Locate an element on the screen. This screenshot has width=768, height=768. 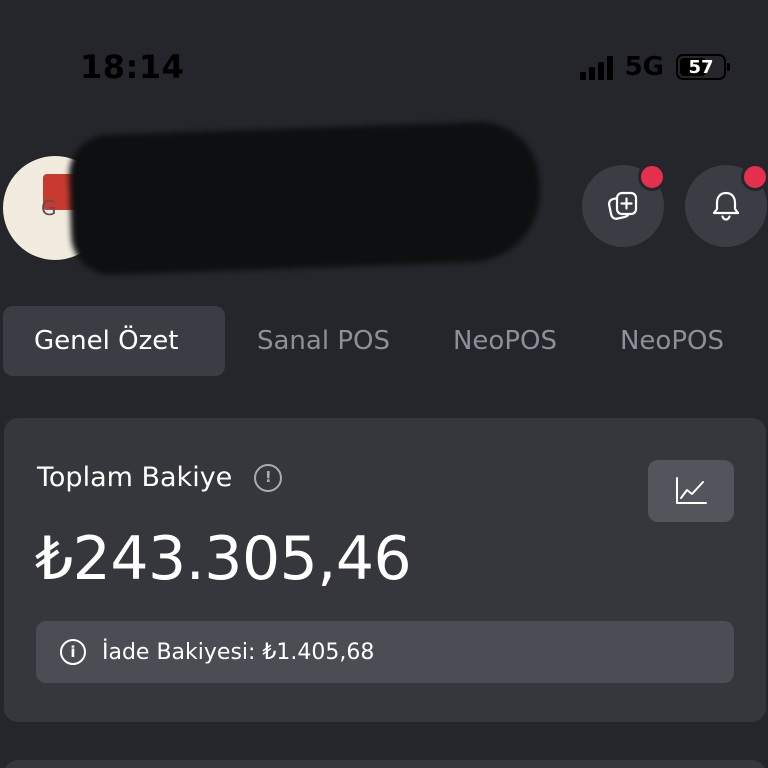
status-indicators: 5G 57 is located at coordinates (654, 67).